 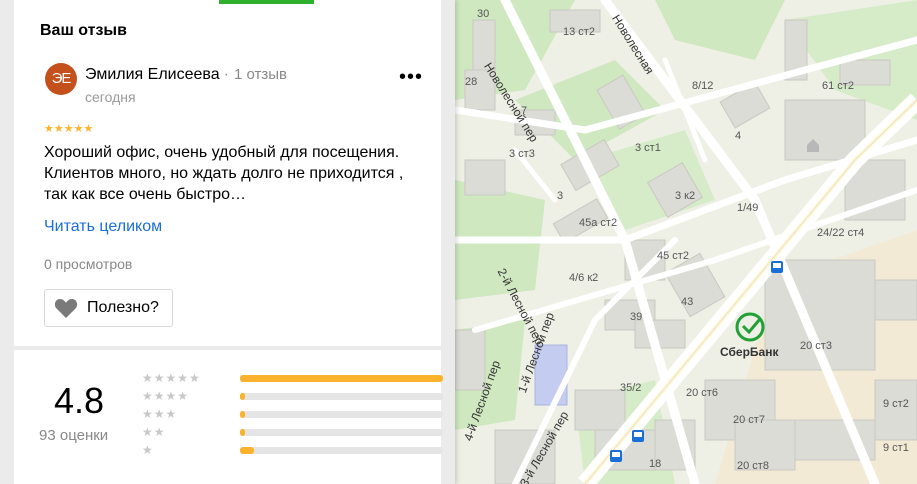 I want to click on heart-icon, so click(x=66, y=308).